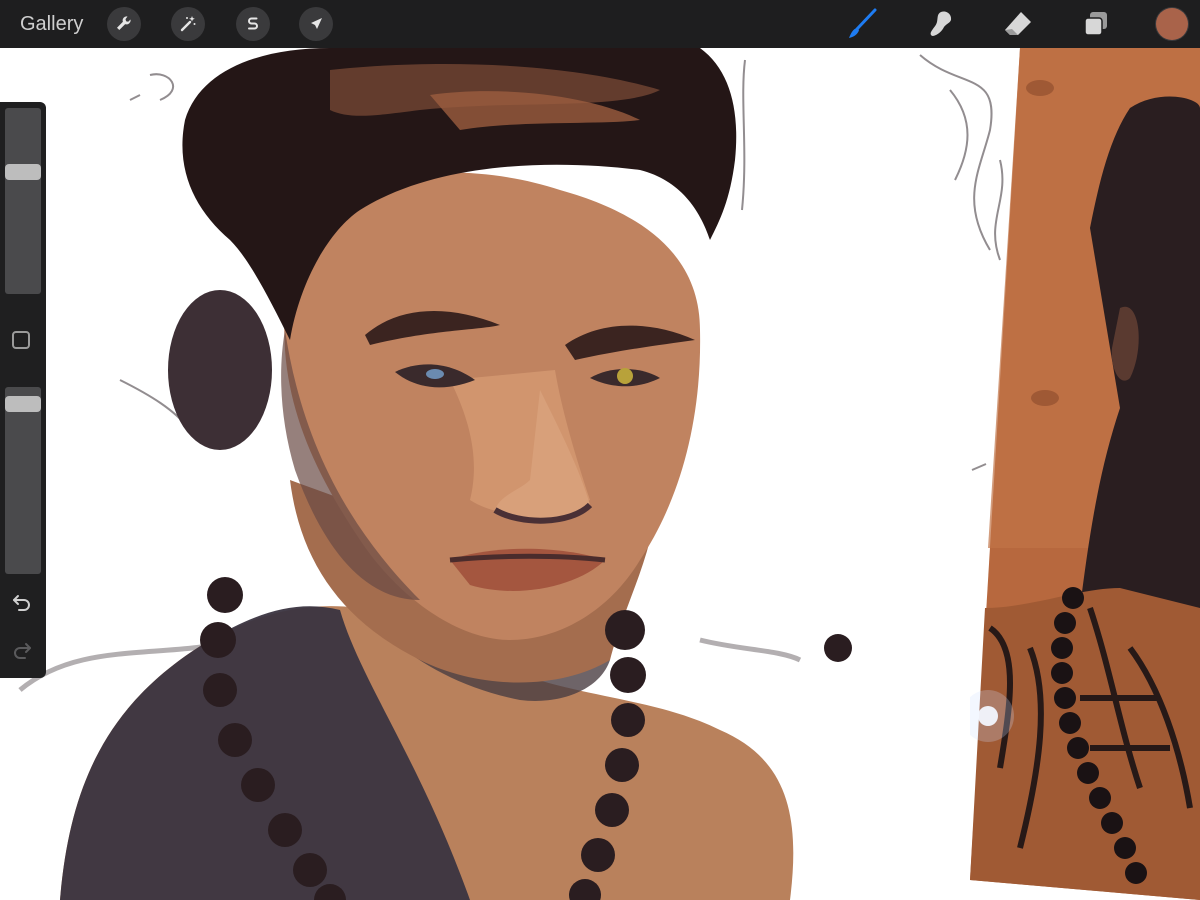  I want to click on transform-button, so click(316, 24).